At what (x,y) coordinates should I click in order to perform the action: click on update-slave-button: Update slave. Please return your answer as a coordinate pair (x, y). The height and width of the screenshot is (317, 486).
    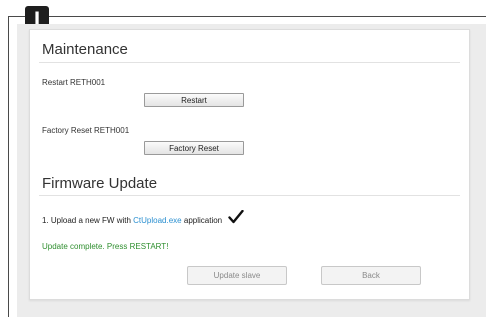
    Looking at the image, I should click on (237, 275).